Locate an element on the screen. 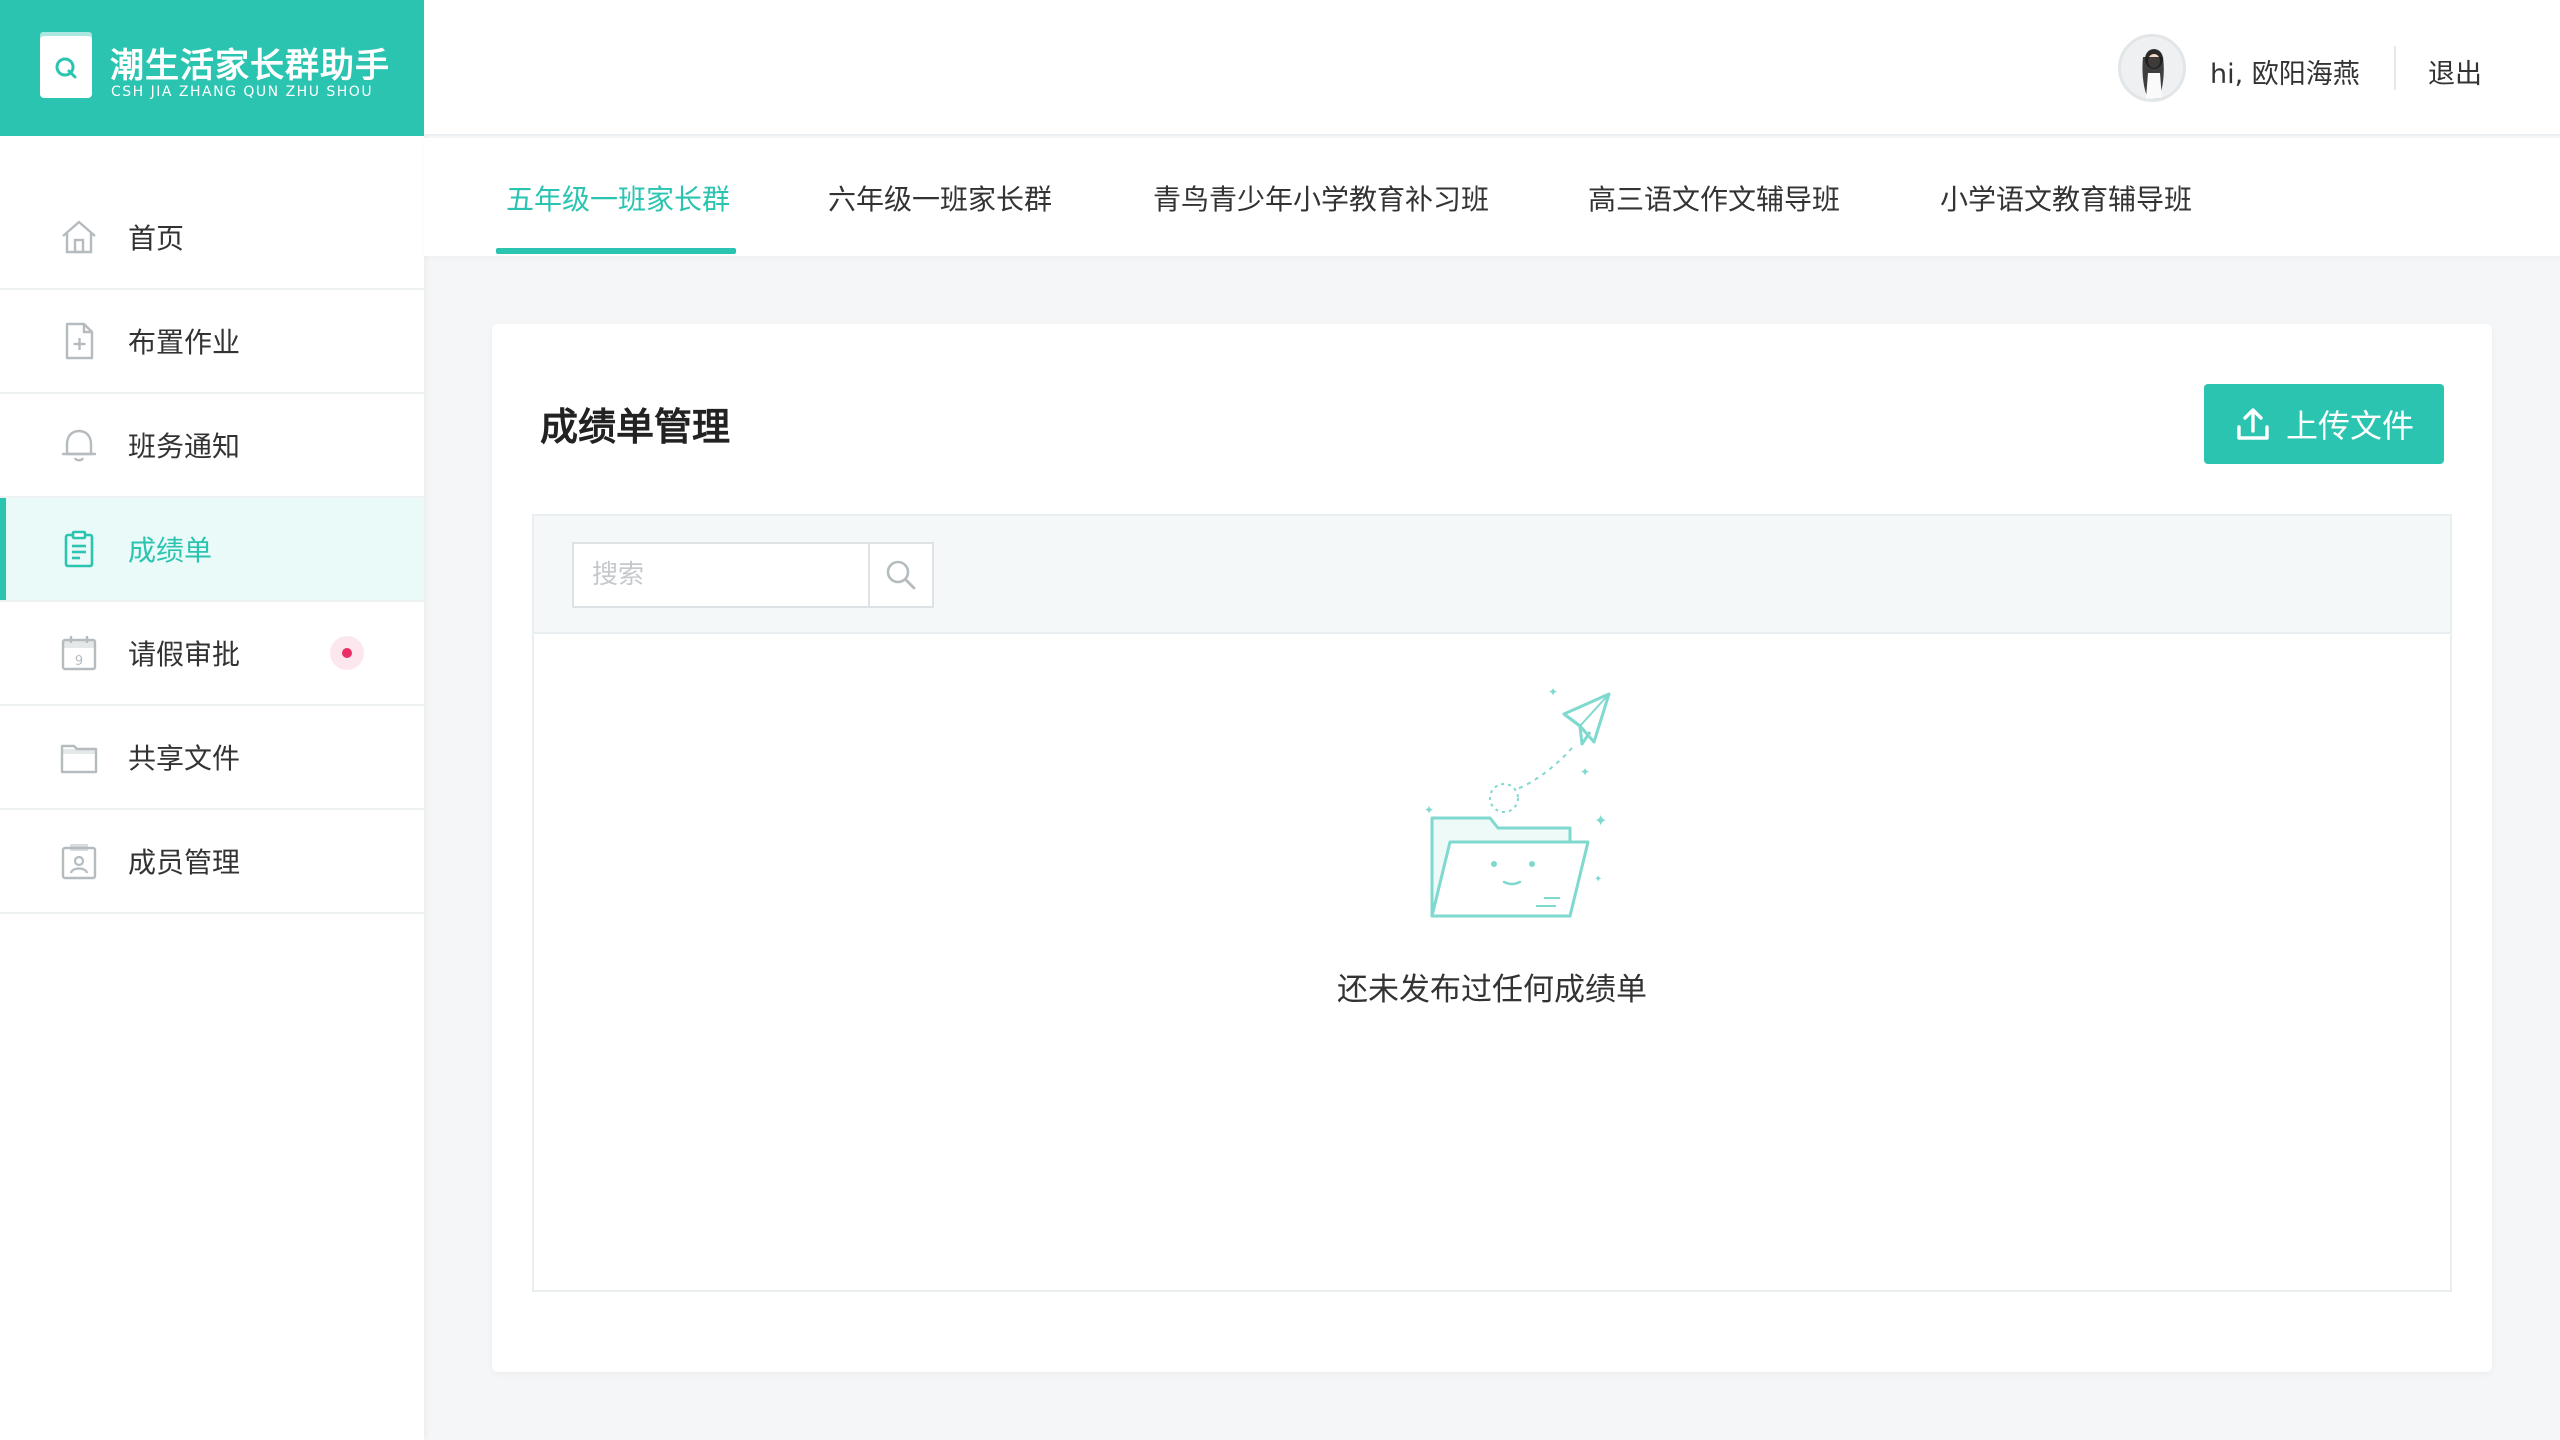 Image resolution: width=2560 pixels, height=1440 pixels. sidebar-item-report-card: 成绩单 is located at coordinates (212, 550).